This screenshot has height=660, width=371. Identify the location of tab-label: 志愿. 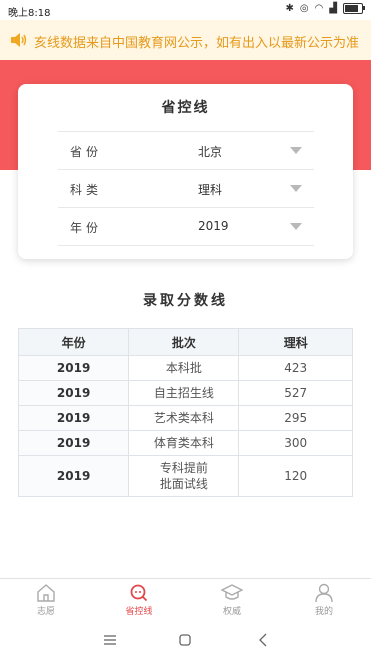
(45, 612).